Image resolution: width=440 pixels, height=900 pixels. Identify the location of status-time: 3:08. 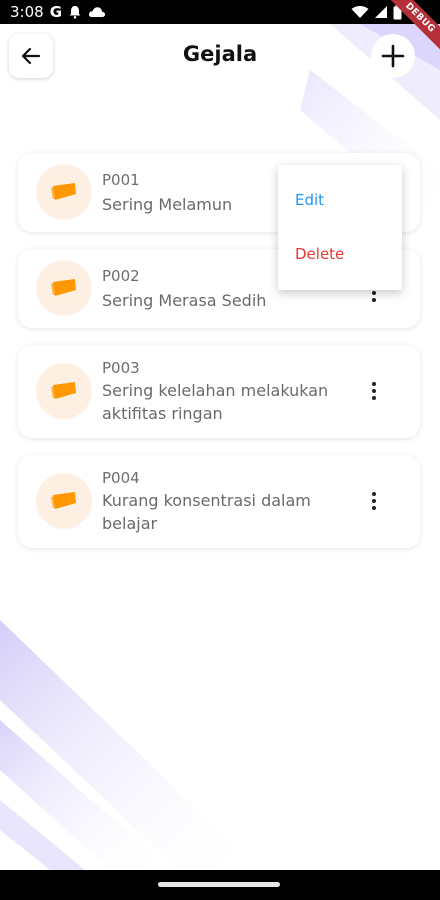
(27, 12).